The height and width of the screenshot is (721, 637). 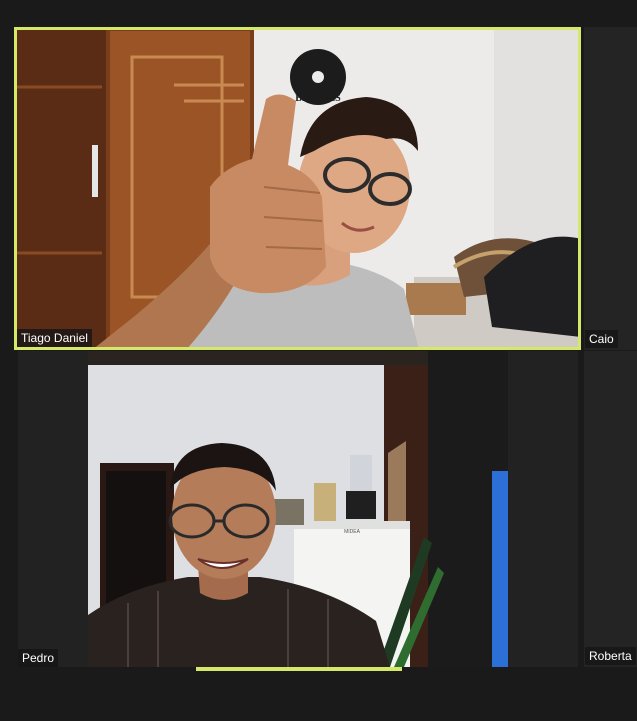 What do you see at coordinates (54, 338) in the screenshot?
I see `participant-name-tiago: Tiago Daniel` at bounding box center [54, 338].